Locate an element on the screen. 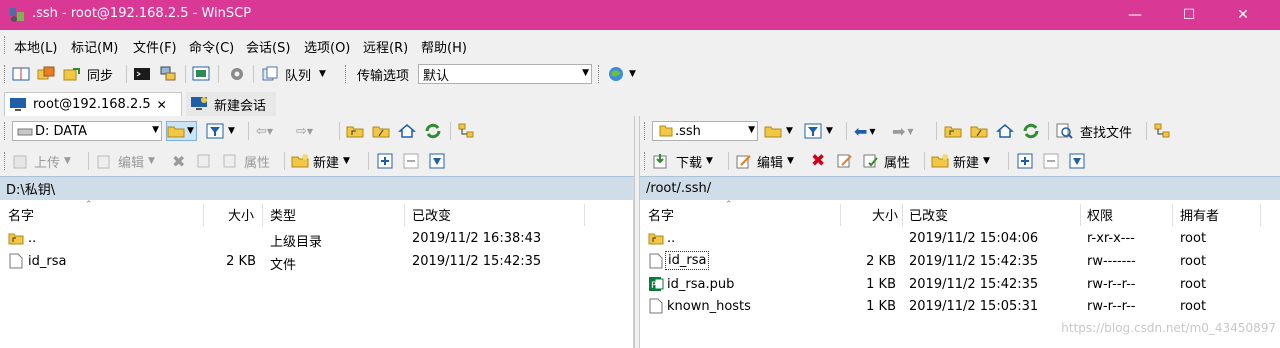  find-files-button: 查找文件 is located at coordinates (1094, 131).